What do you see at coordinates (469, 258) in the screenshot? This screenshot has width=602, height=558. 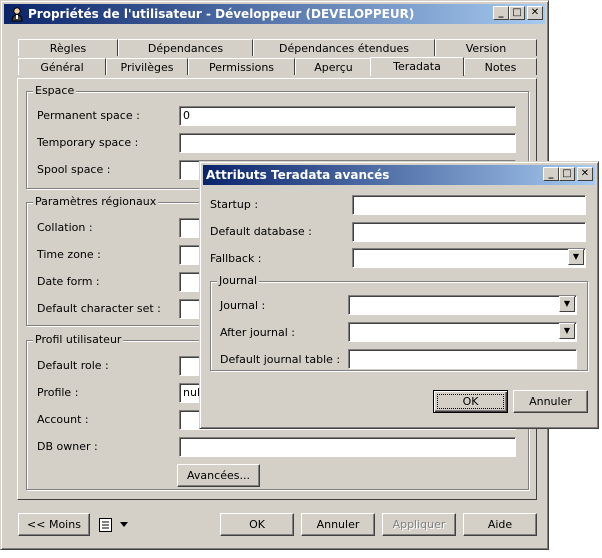 I see `fallback-select` at bounding box center [469, 258].